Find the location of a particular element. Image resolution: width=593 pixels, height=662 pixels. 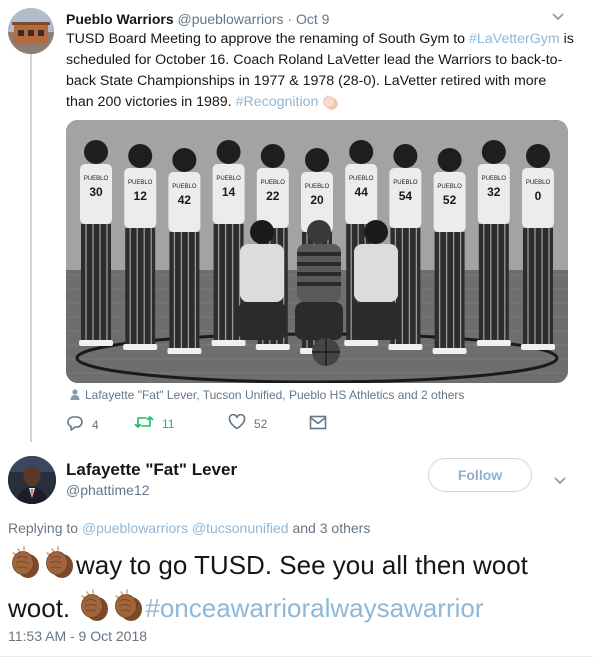

hashtag-link: #LaVetterGym is located at coordinates (514, 39).